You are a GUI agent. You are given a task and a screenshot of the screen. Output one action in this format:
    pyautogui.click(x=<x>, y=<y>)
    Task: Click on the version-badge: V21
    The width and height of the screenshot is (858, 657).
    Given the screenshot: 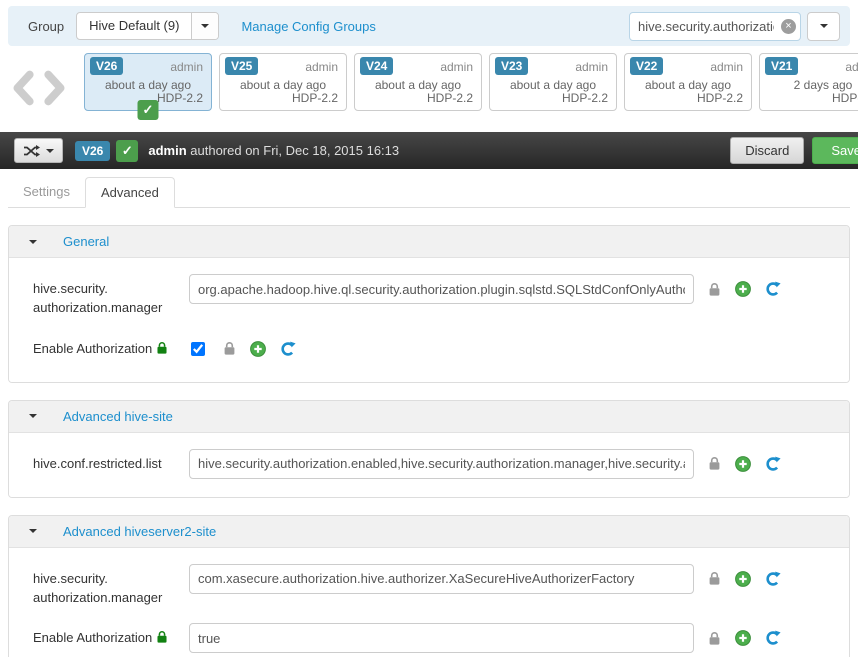 What is the action you would take?
    pyautogui.click(x=782, y=66)
    